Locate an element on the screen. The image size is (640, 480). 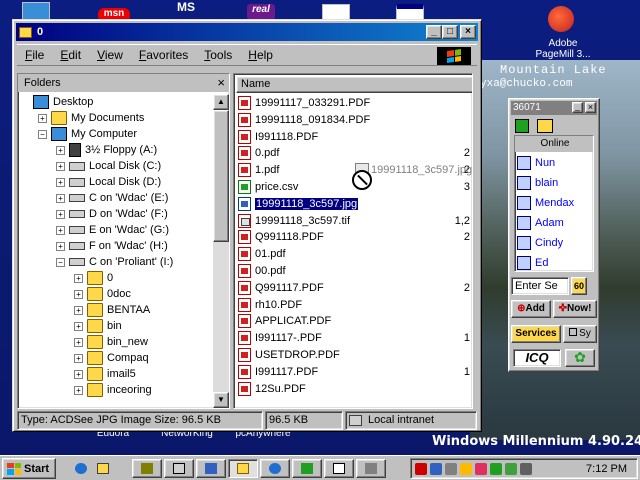
icq-titlebar: 36071 _ × is located at coordinates (554, 108).